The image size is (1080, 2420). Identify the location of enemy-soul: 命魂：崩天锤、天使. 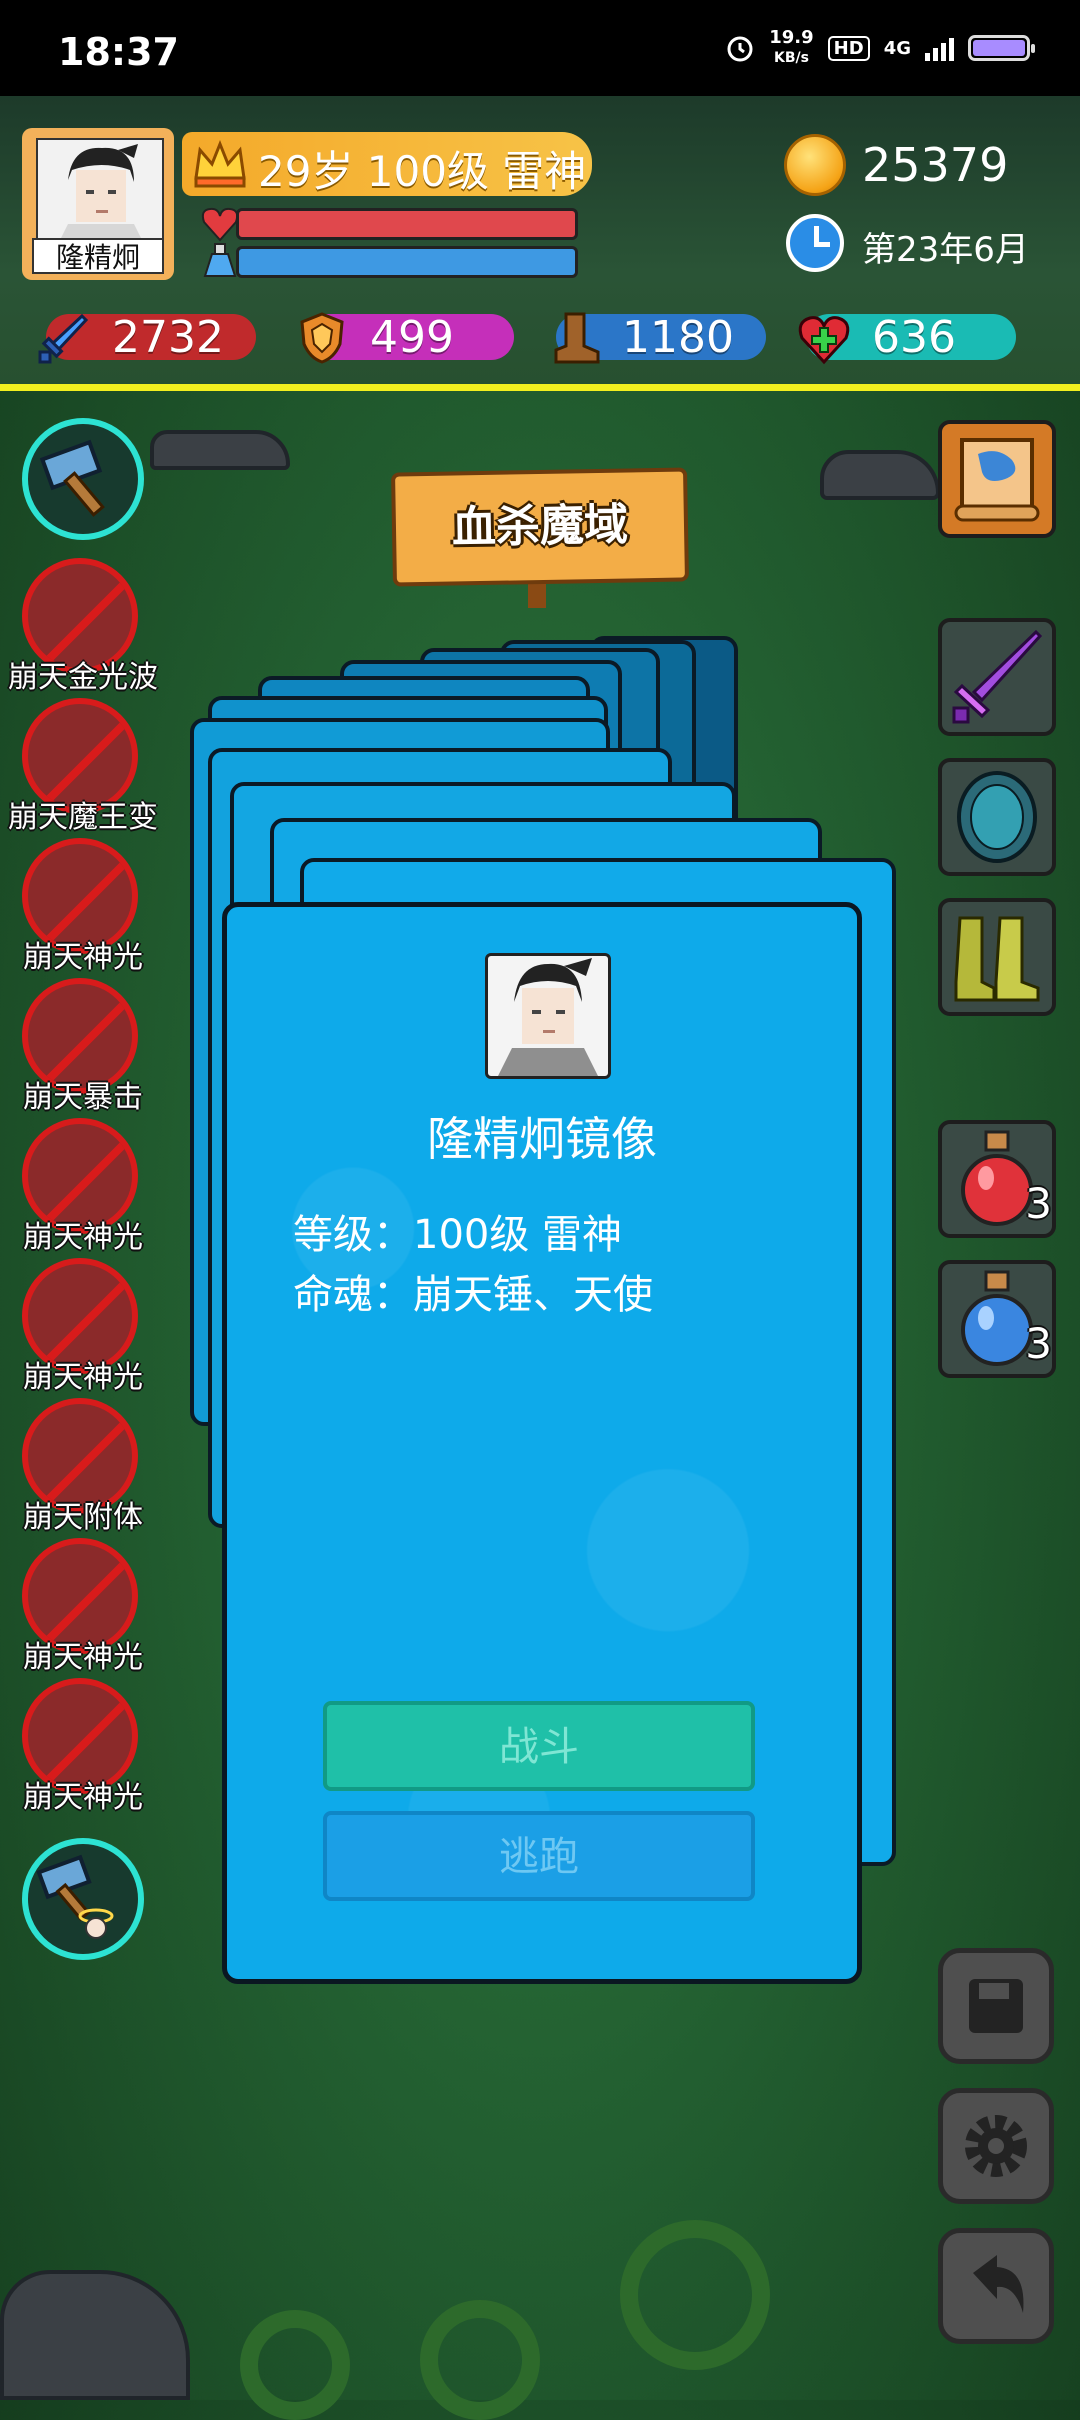
(473, 1295).